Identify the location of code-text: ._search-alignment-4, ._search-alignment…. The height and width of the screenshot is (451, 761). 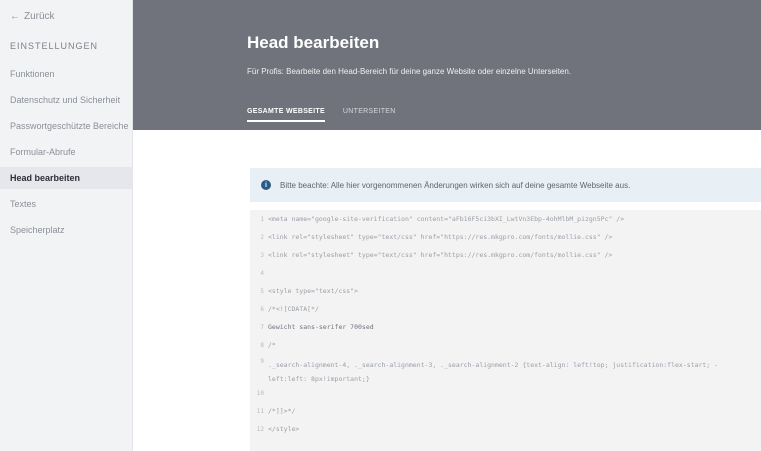
(493, 372).